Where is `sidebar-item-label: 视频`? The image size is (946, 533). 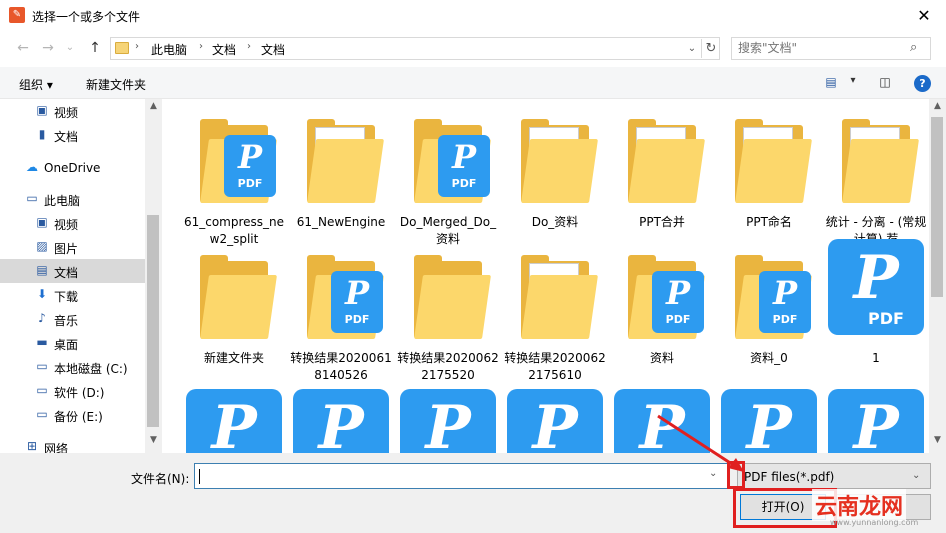
sidebar-item-label: 视频 is located at coordinates (66, 113).